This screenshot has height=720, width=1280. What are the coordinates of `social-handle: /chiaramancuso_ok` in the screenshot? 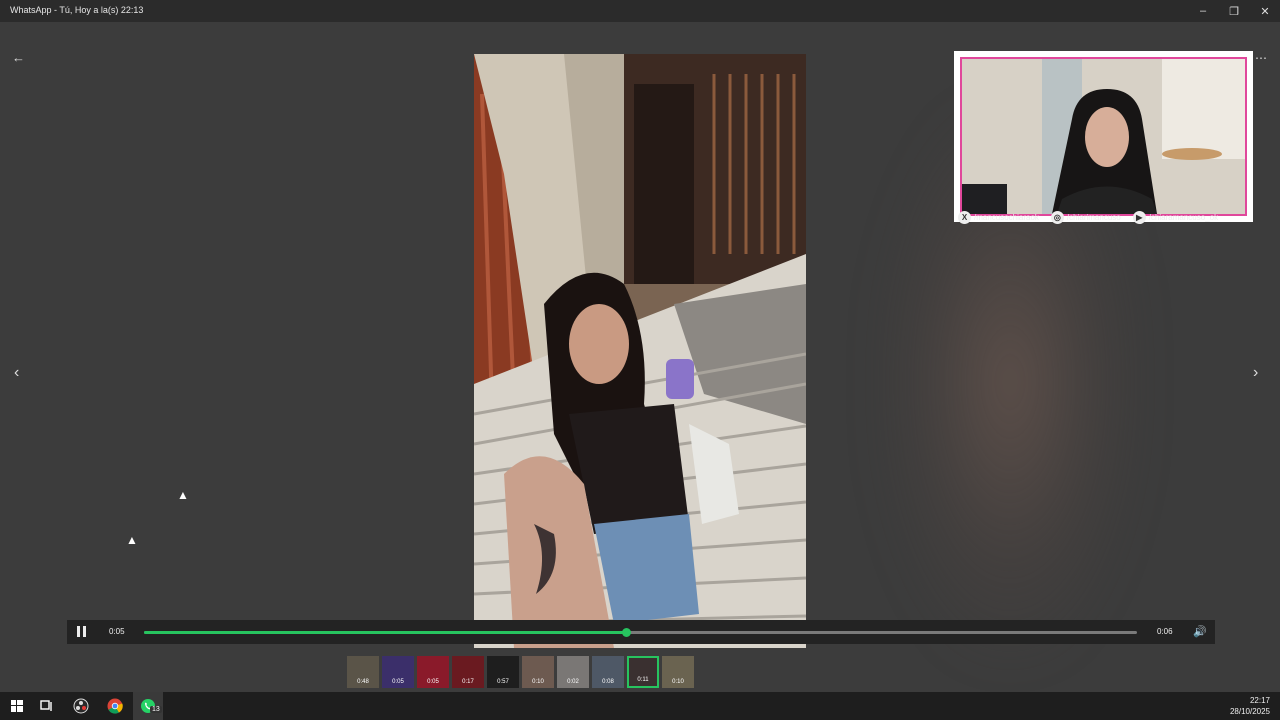 It's located at (1183, 217).